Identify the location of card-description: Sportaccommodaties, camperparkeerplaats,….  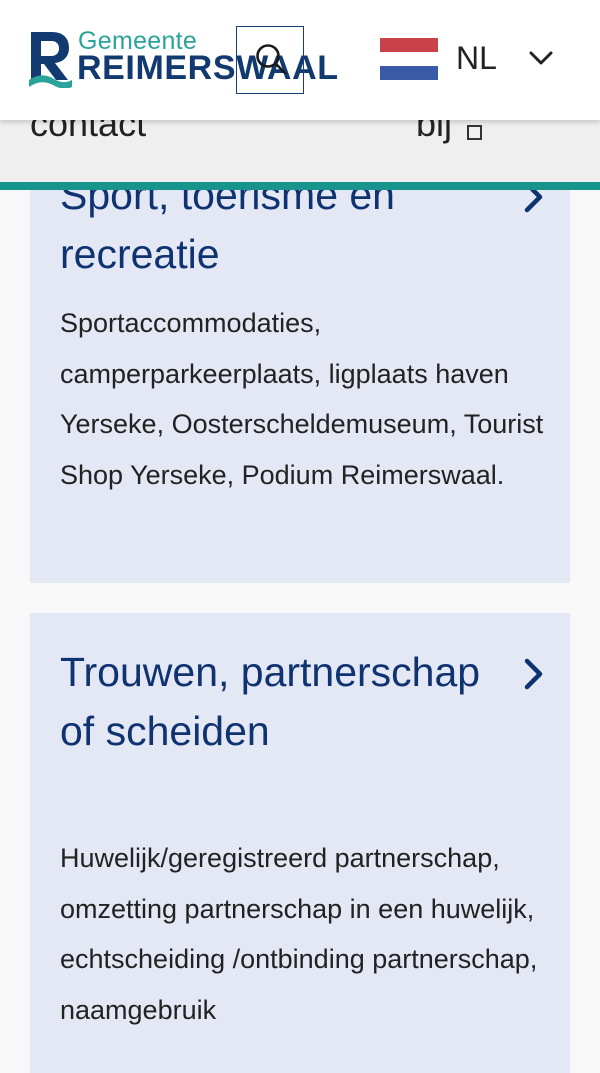
(302, 399).